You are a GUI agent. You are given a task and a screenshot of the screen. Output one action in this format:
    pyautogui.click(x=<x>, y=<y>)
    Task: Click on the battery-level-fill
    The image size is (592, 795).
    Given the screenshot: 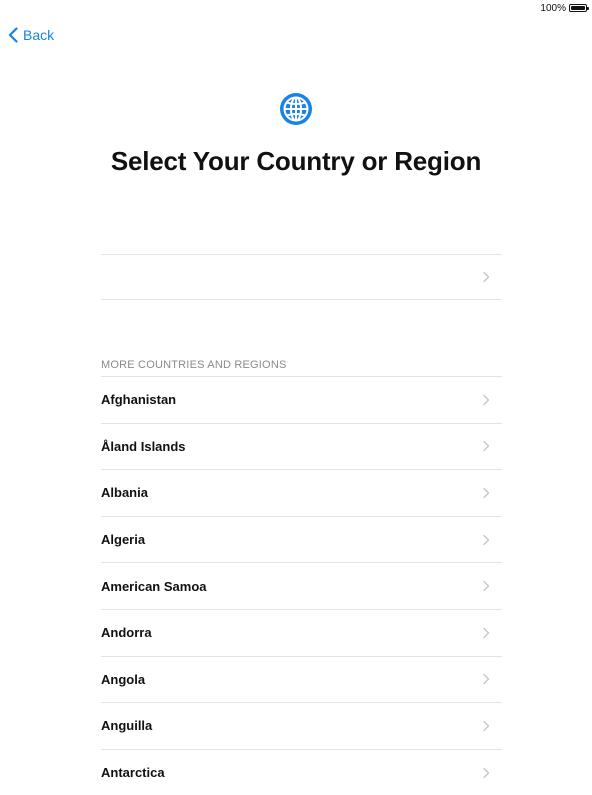 What is the action you would take?
    pyautogui.click(x=578, y=8)
    